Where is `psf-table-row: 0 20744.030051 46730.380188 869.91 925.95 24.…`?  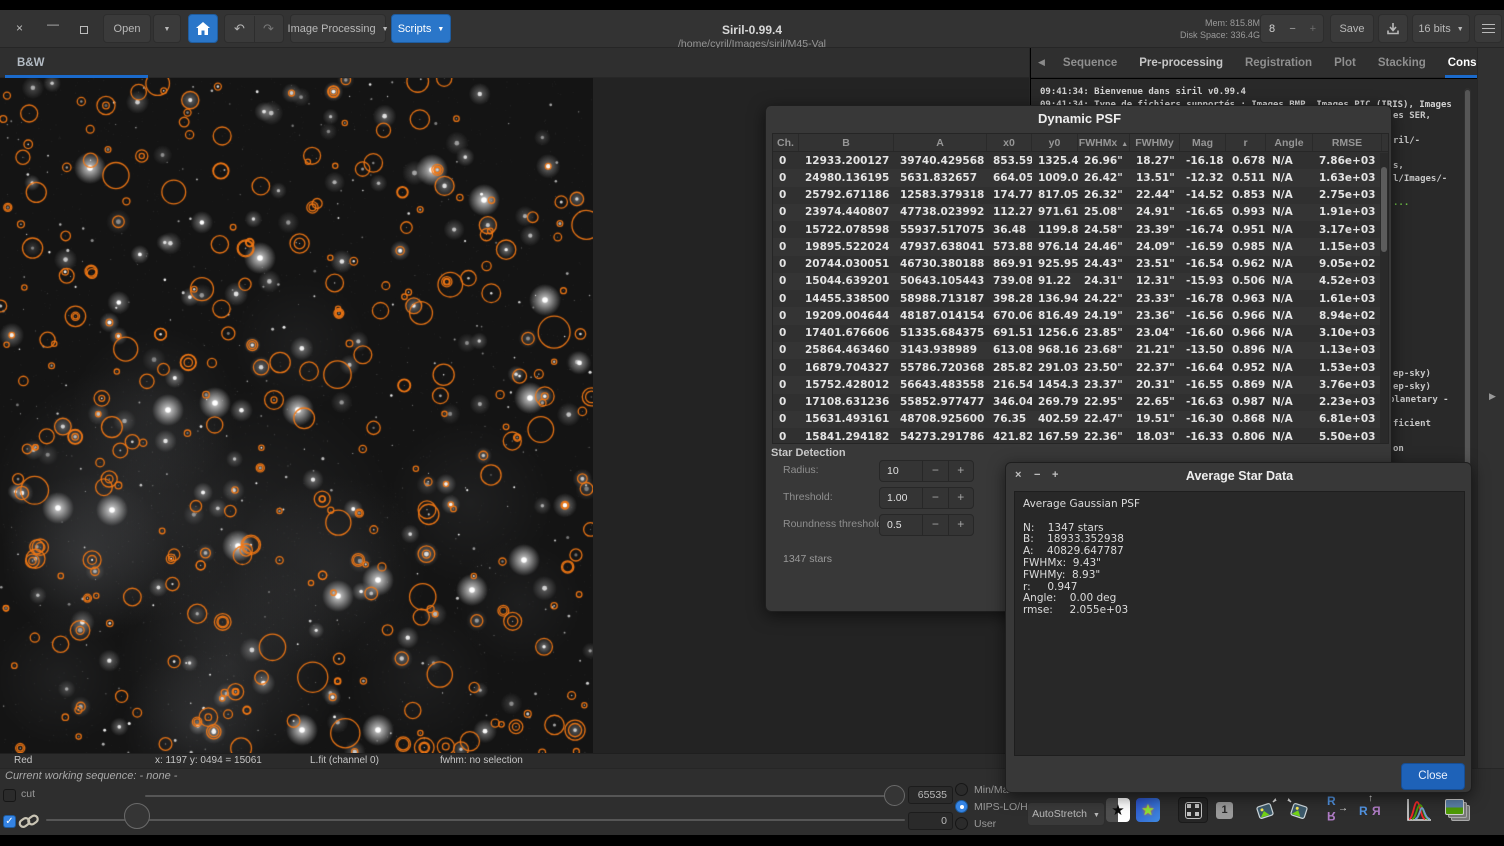 psf-table-row: 0 20744.030051 46730.380188 869.91 925.95 24.… is located at coordinates (1080, 264).